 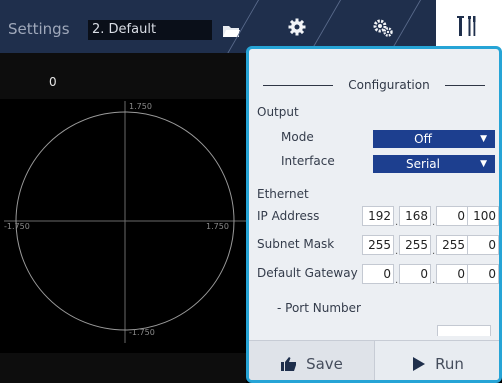 I want to click on save-button: Save, so click(x=311, y=360).